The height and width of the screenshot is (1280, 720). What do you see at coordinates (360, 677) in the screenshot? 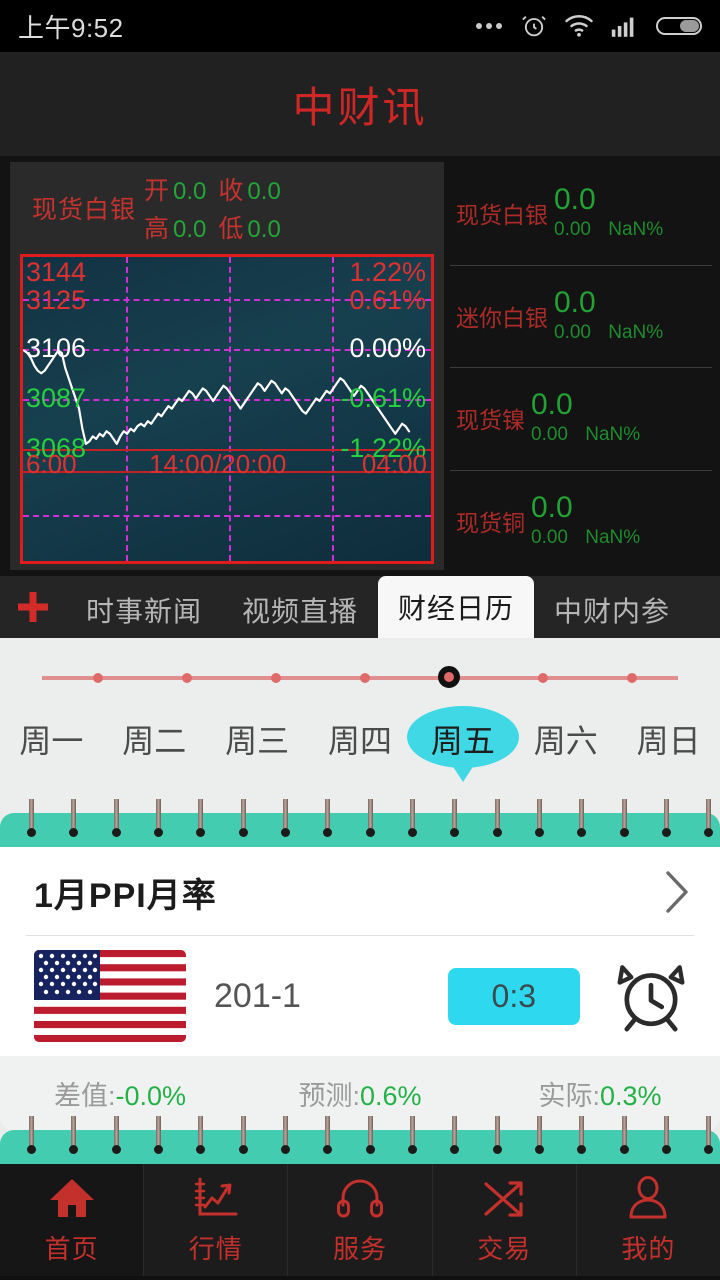
I see `week-track` at bounding box center [360, 677].